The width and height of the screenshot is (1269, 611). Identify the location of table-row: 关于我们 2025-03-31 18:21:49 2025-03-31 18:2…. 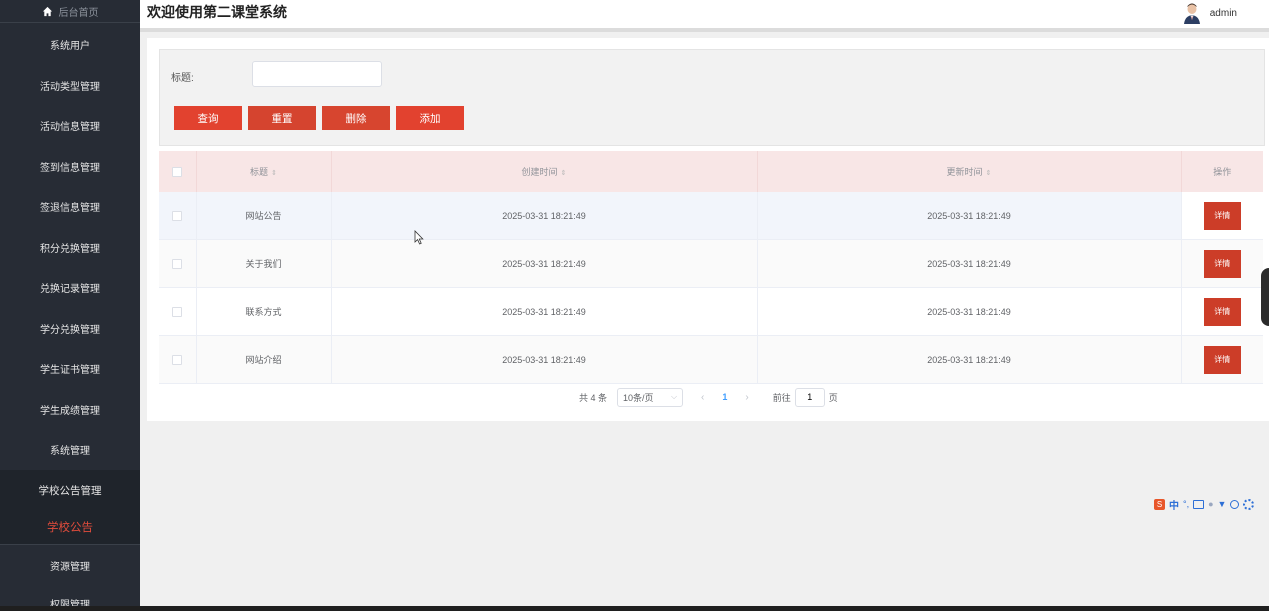
(711, 263).